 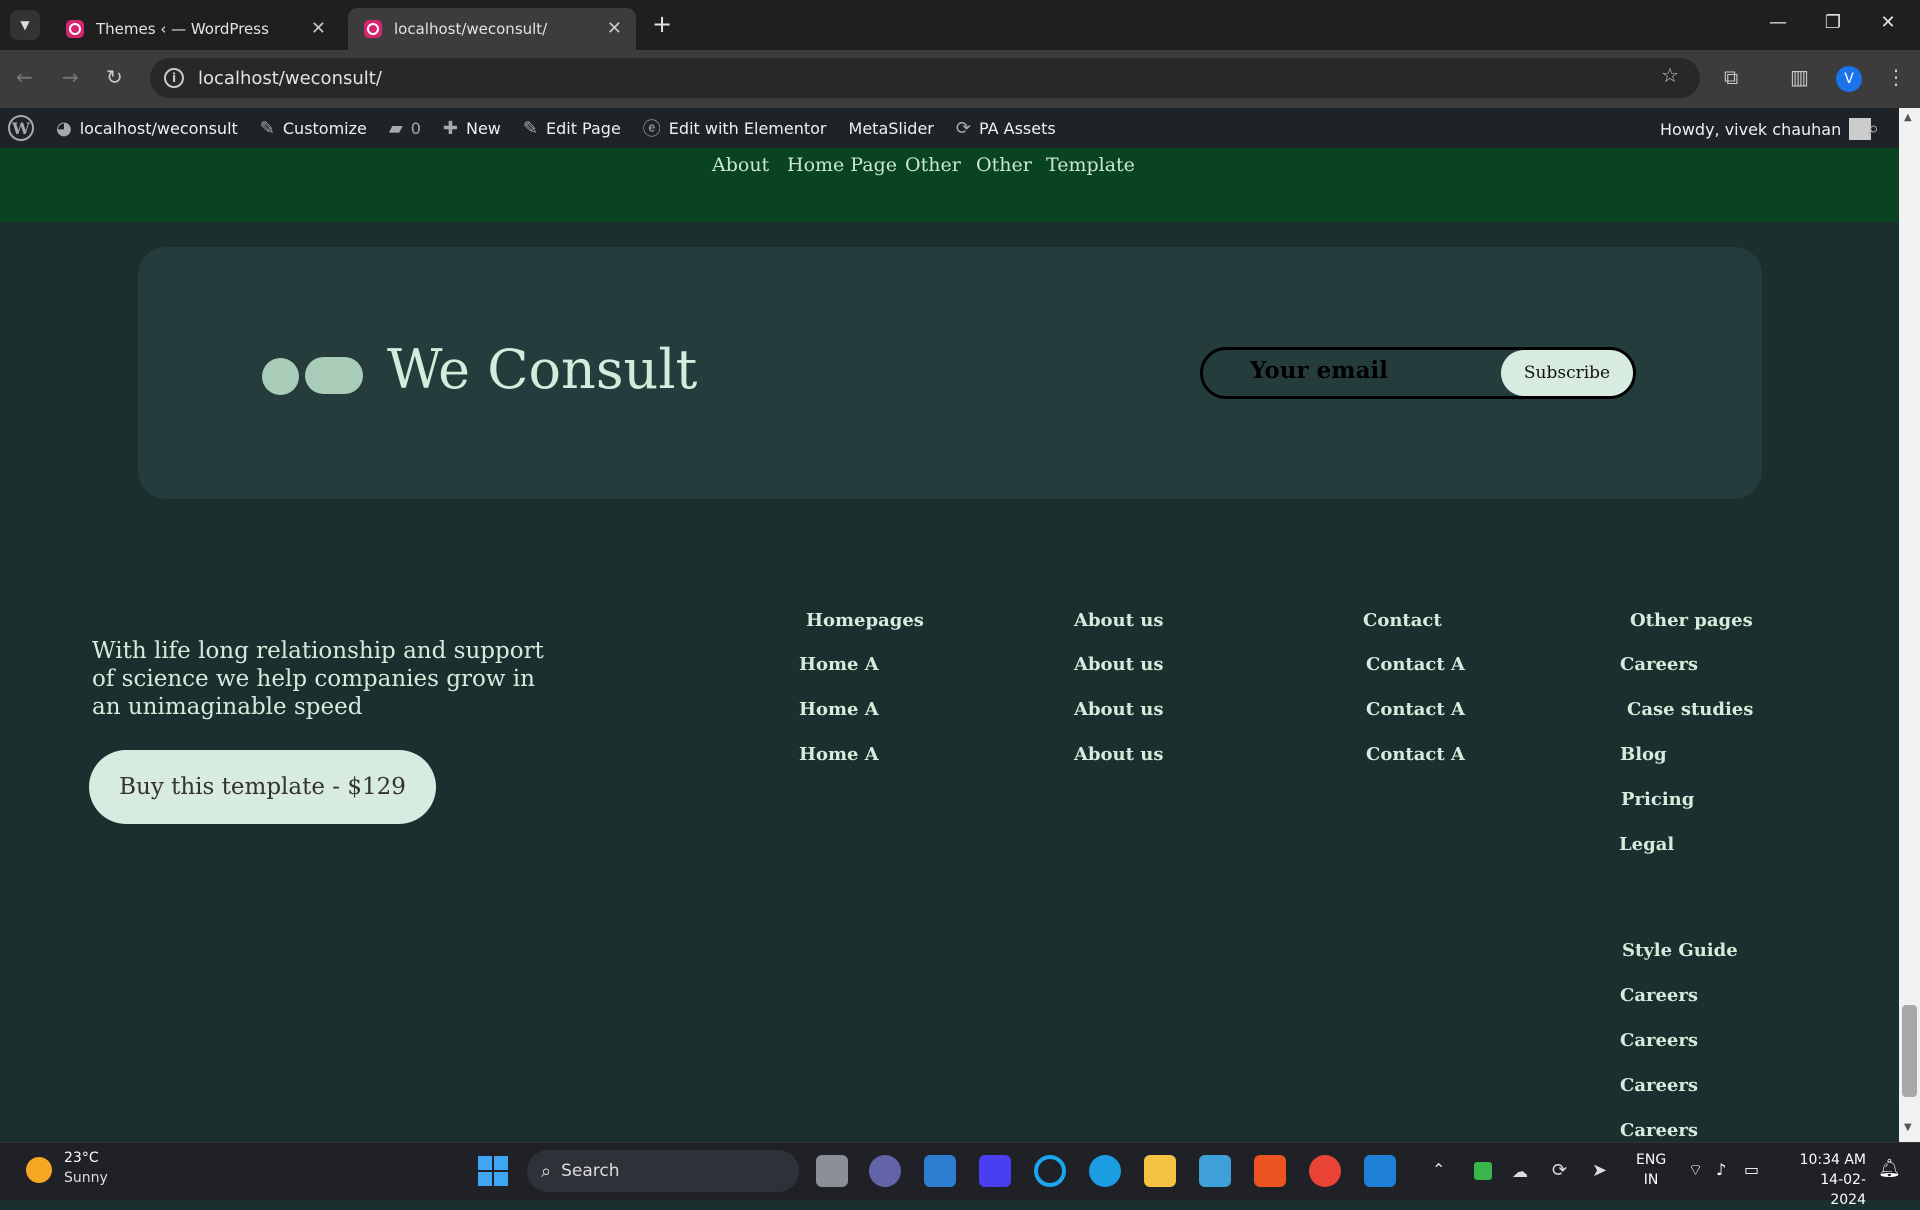 I want to click on admin-pa-assets-link: ⟳ PA Assets, so click(x=1006, y=128).